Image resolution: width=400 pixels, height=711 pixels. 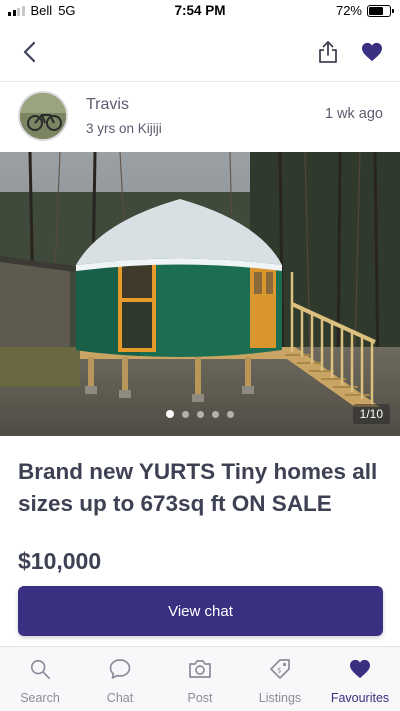 I want to click on status-bar: Bell 5G 7:54 PM 72%, so click(x=200, y=12).